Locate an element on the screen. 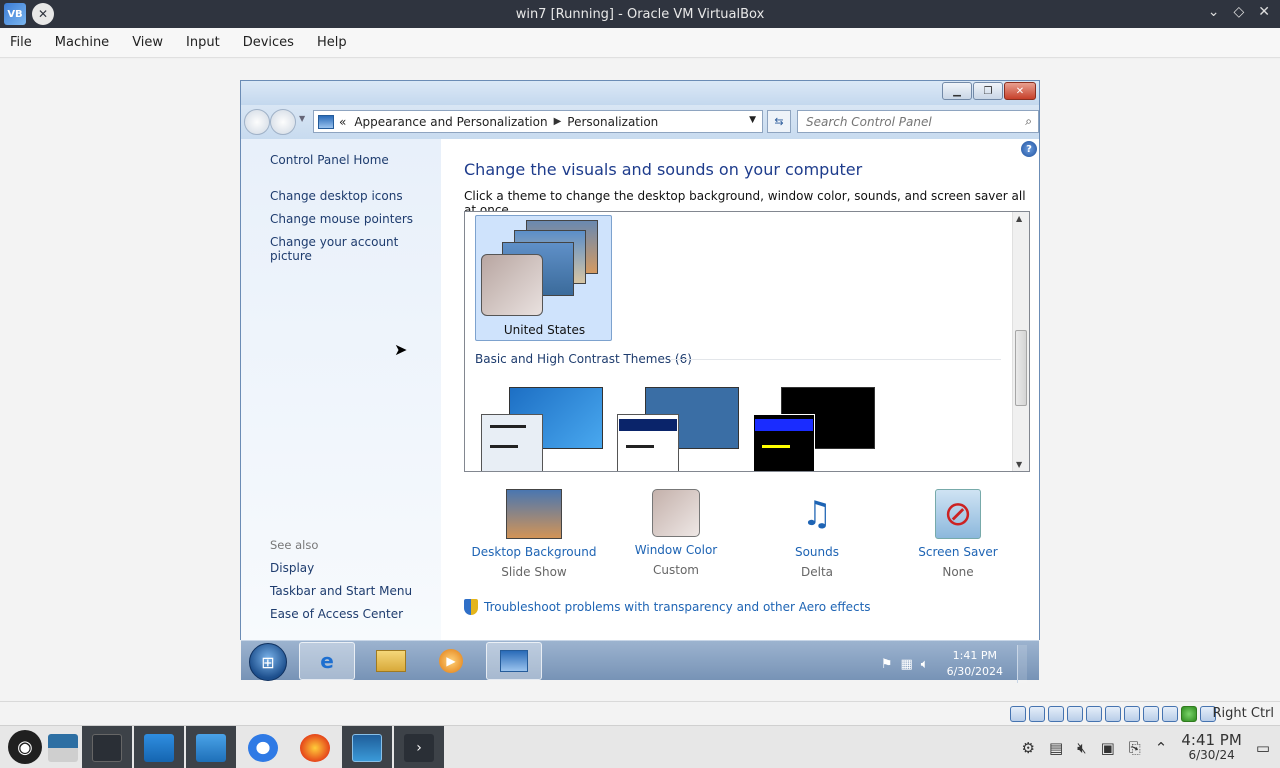  recording-status-icon is located at coordinates (1151, 714).